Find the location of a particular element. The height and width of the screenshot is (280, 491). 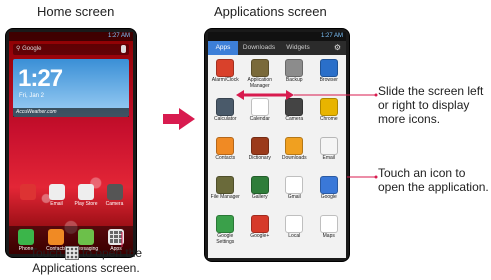

caption-before: Touch is located at coordinates (45, 253).